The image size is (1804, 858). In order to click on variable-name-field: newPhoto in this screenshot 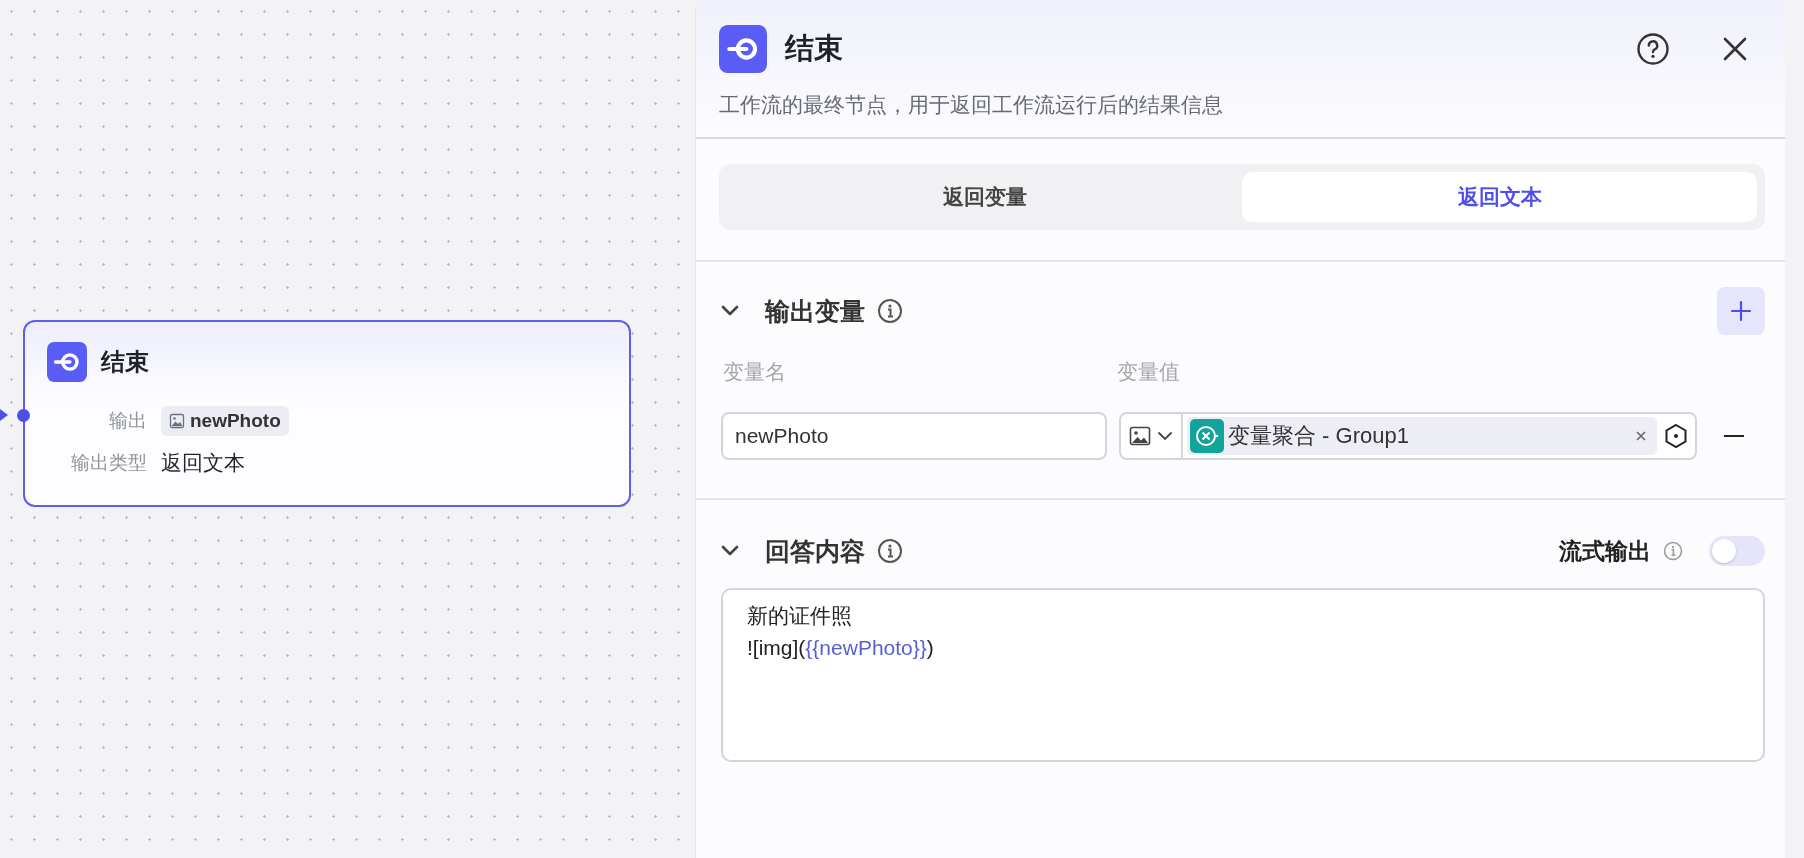, I will do `click(914, 436)`.